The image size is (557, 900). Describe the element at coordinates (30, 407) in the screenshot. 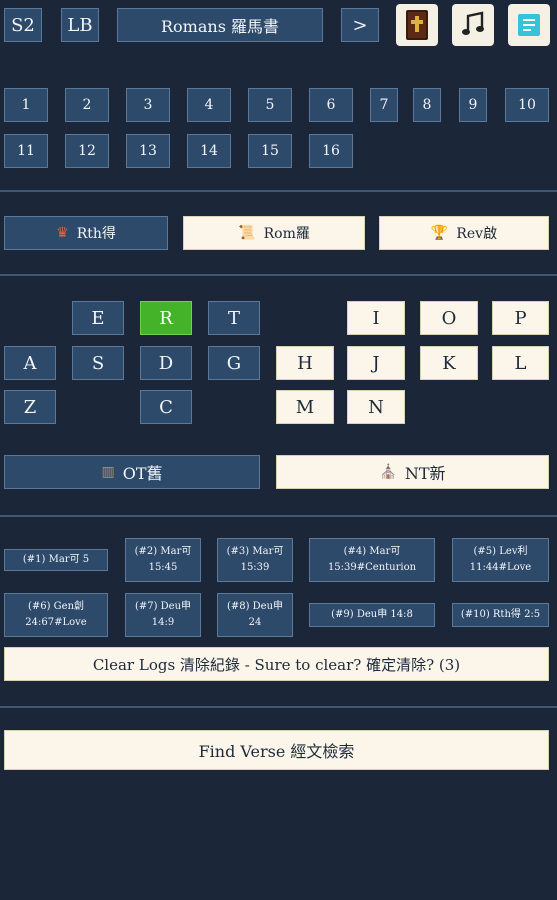

I see `key-z: Z` at that location.